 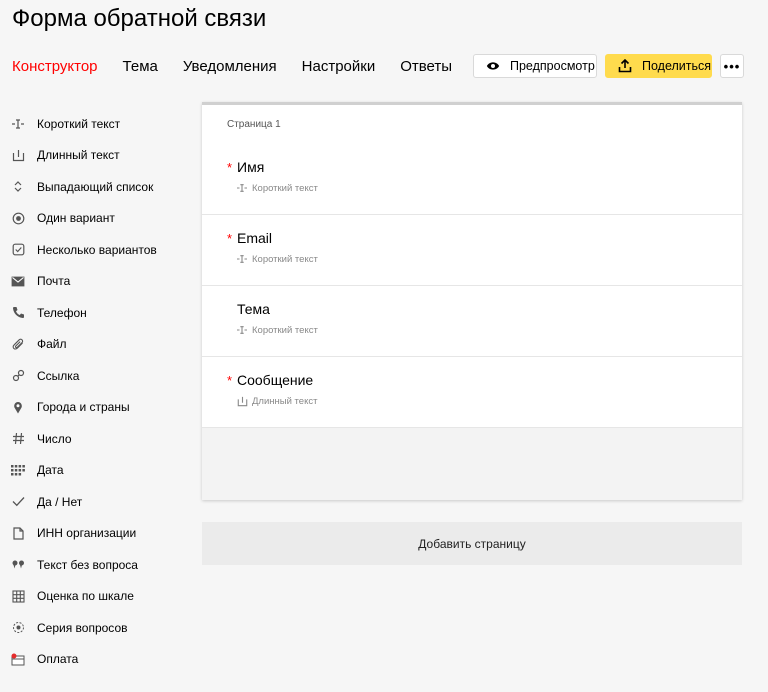 What do you see at coordinates (100, 345) in the screenshot?
I see `sidebar-item-file: Файл` at bounding box center [100, 345].